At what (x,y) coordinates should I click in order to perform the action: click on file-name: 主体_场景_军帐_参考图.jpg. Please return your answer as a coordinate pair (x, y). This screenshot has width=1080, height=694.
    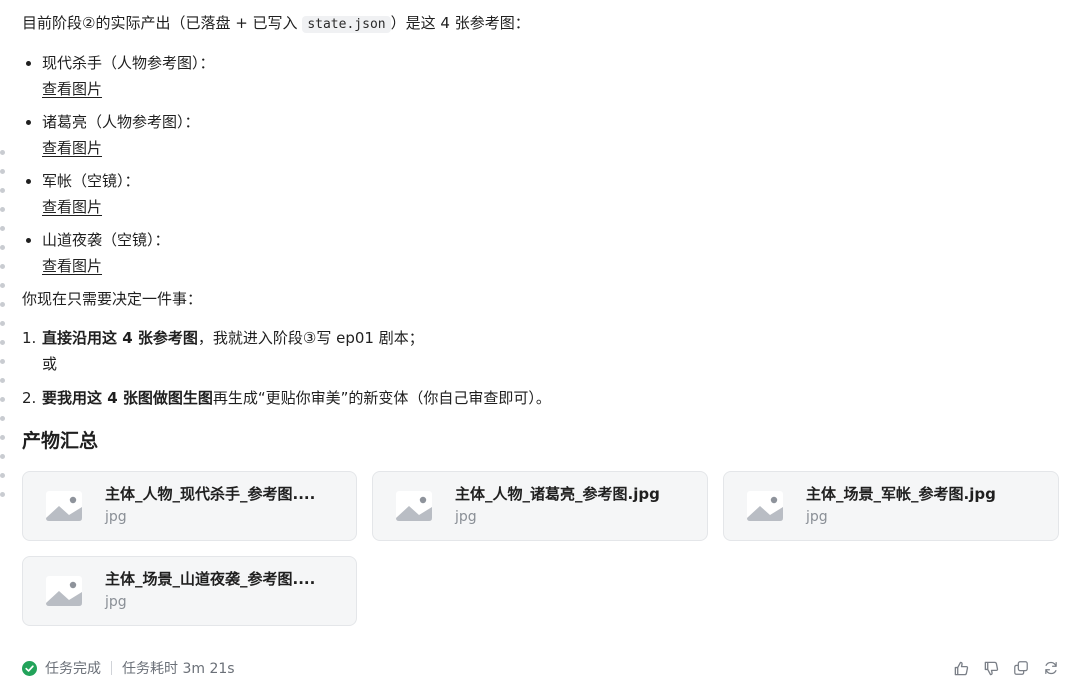
    Looking at the image, I should click on (901, 494).